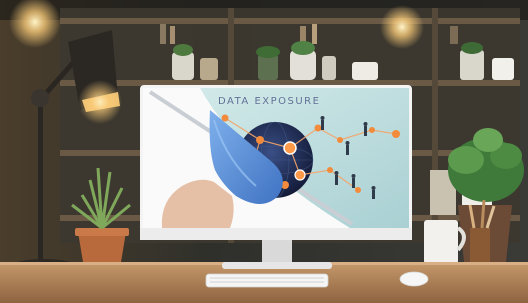 This screenshot has height=303, width=528. What do you see at coordinates (414, 279) in the screenshot?
I see `mouse` at bounding box center [414, 279].